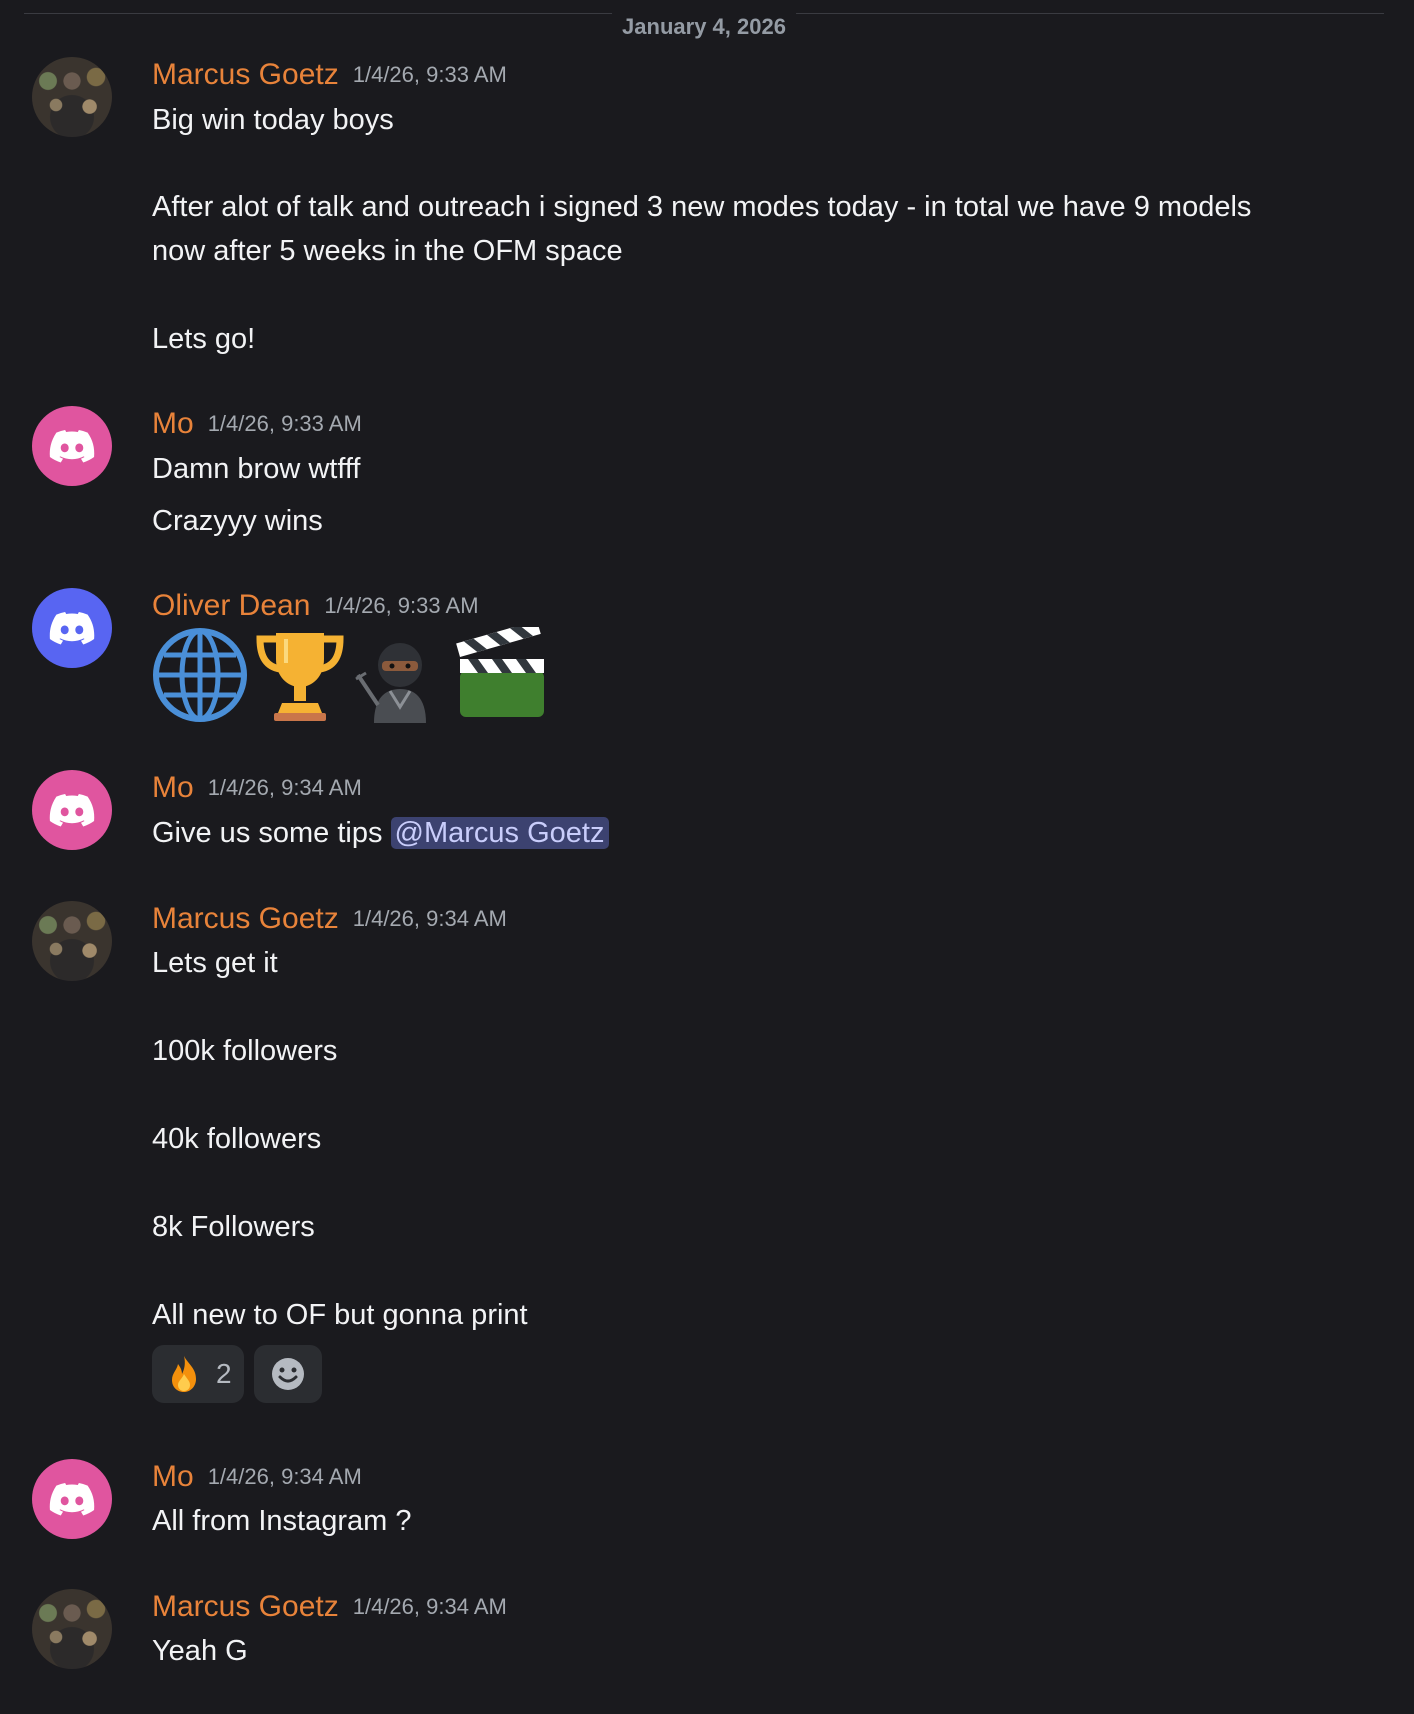 This screenshot has width=1414, height=1714. Describe the element at coordinates (200, 1651) in the screenshot. I see `message-text: Yeah G` at that location.